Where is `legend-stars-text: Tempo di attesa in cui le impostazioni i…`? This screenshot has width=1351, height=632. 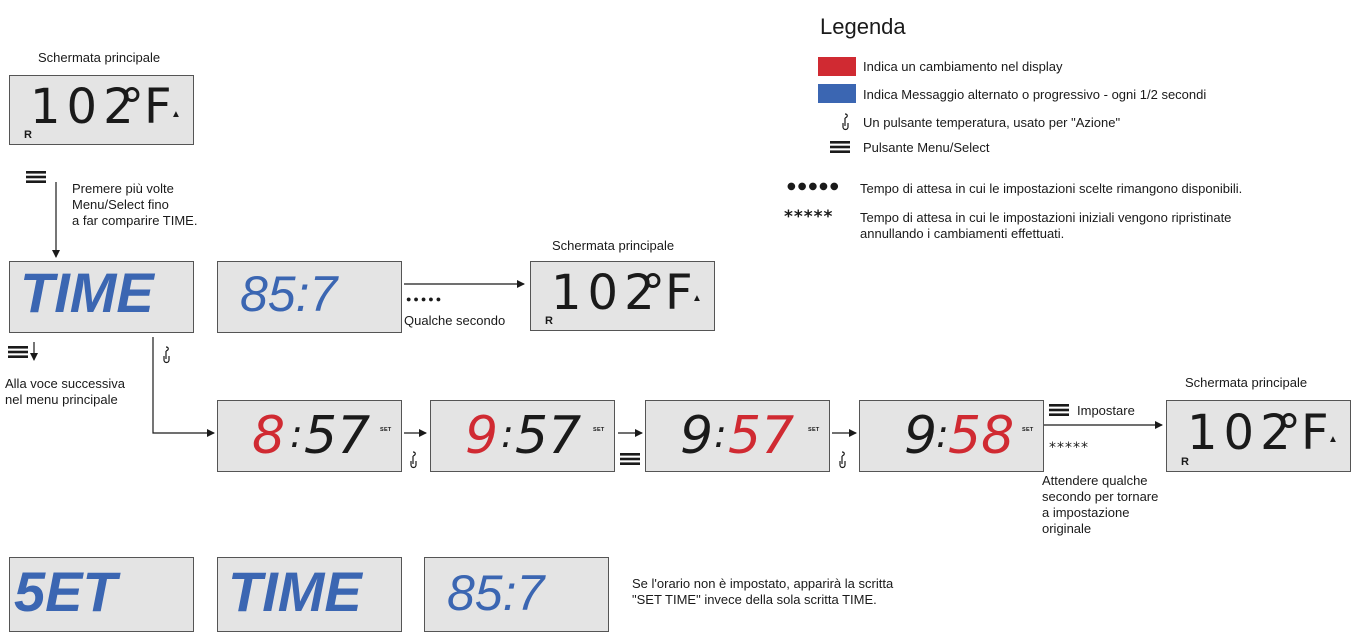 legend-stars-text: Tempo di attesa in cui le impostazioni i… is located at coordinates (1046, 217).